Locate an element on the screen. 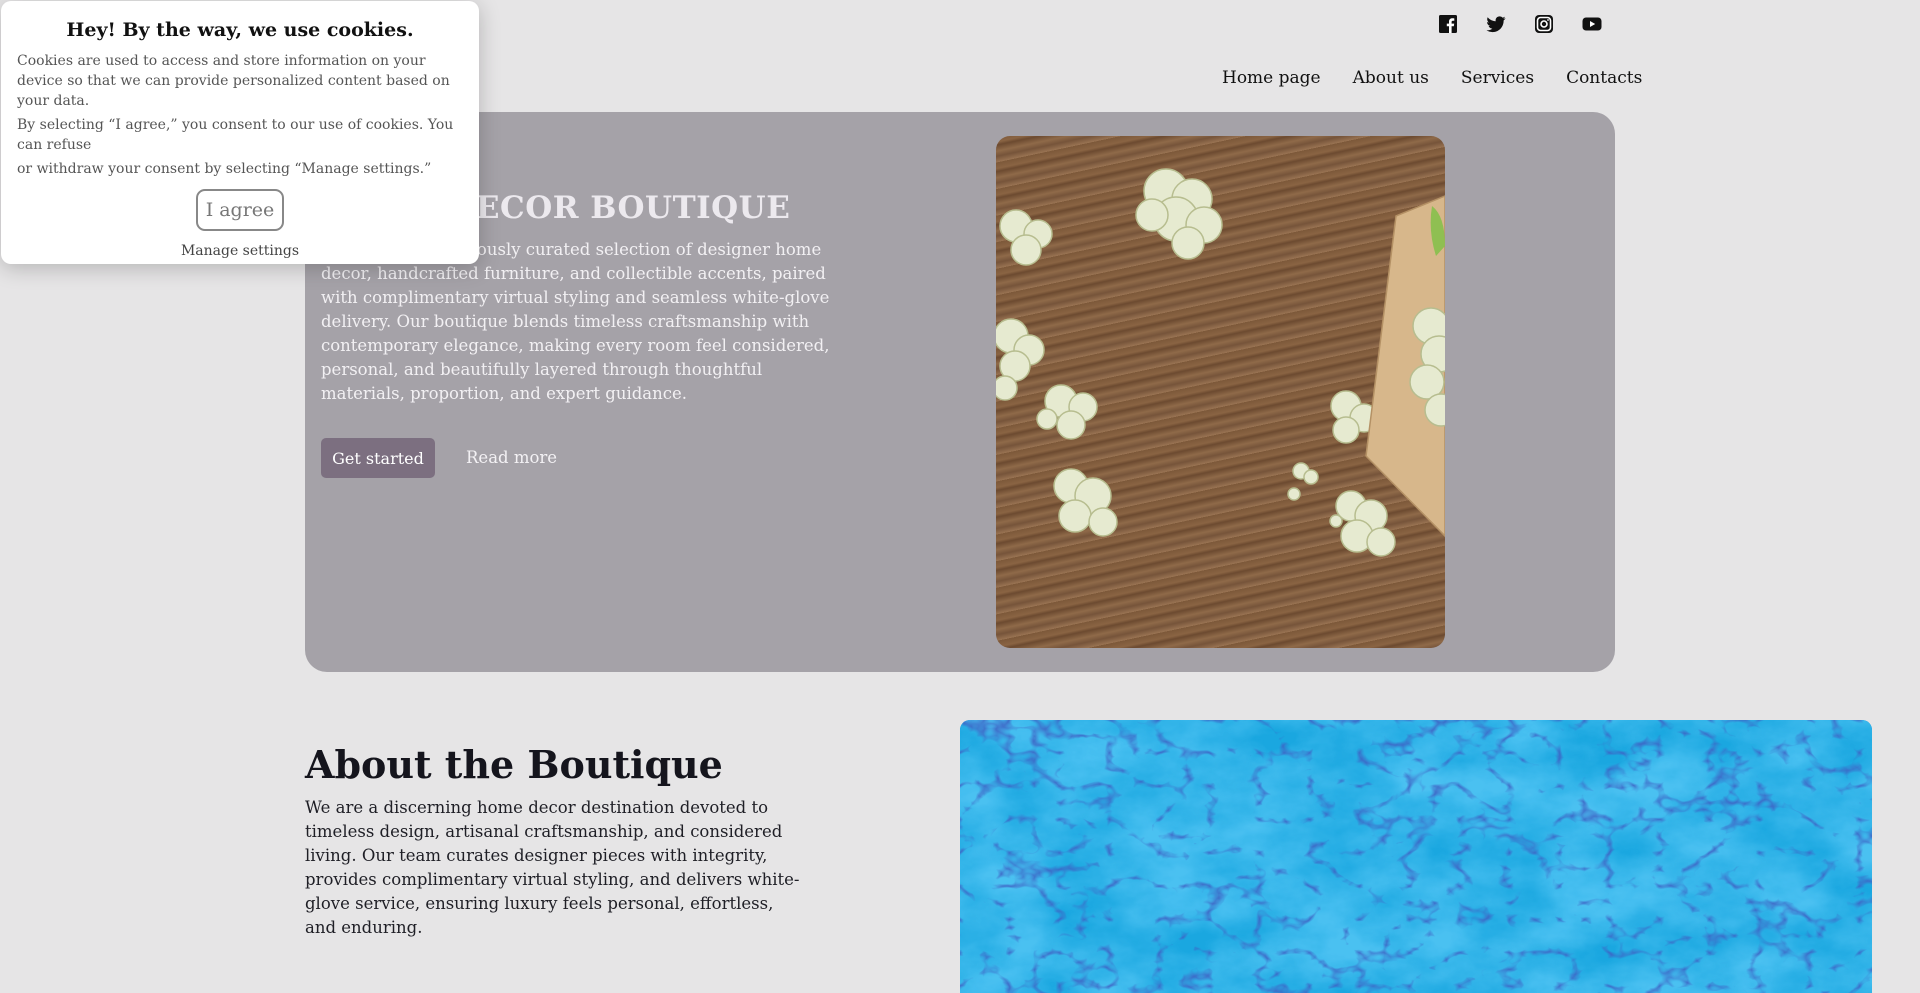 Image resolution: width=1920 pixels, height=993 pixels. nav-services: Services is located at coordinates (1497, 78).